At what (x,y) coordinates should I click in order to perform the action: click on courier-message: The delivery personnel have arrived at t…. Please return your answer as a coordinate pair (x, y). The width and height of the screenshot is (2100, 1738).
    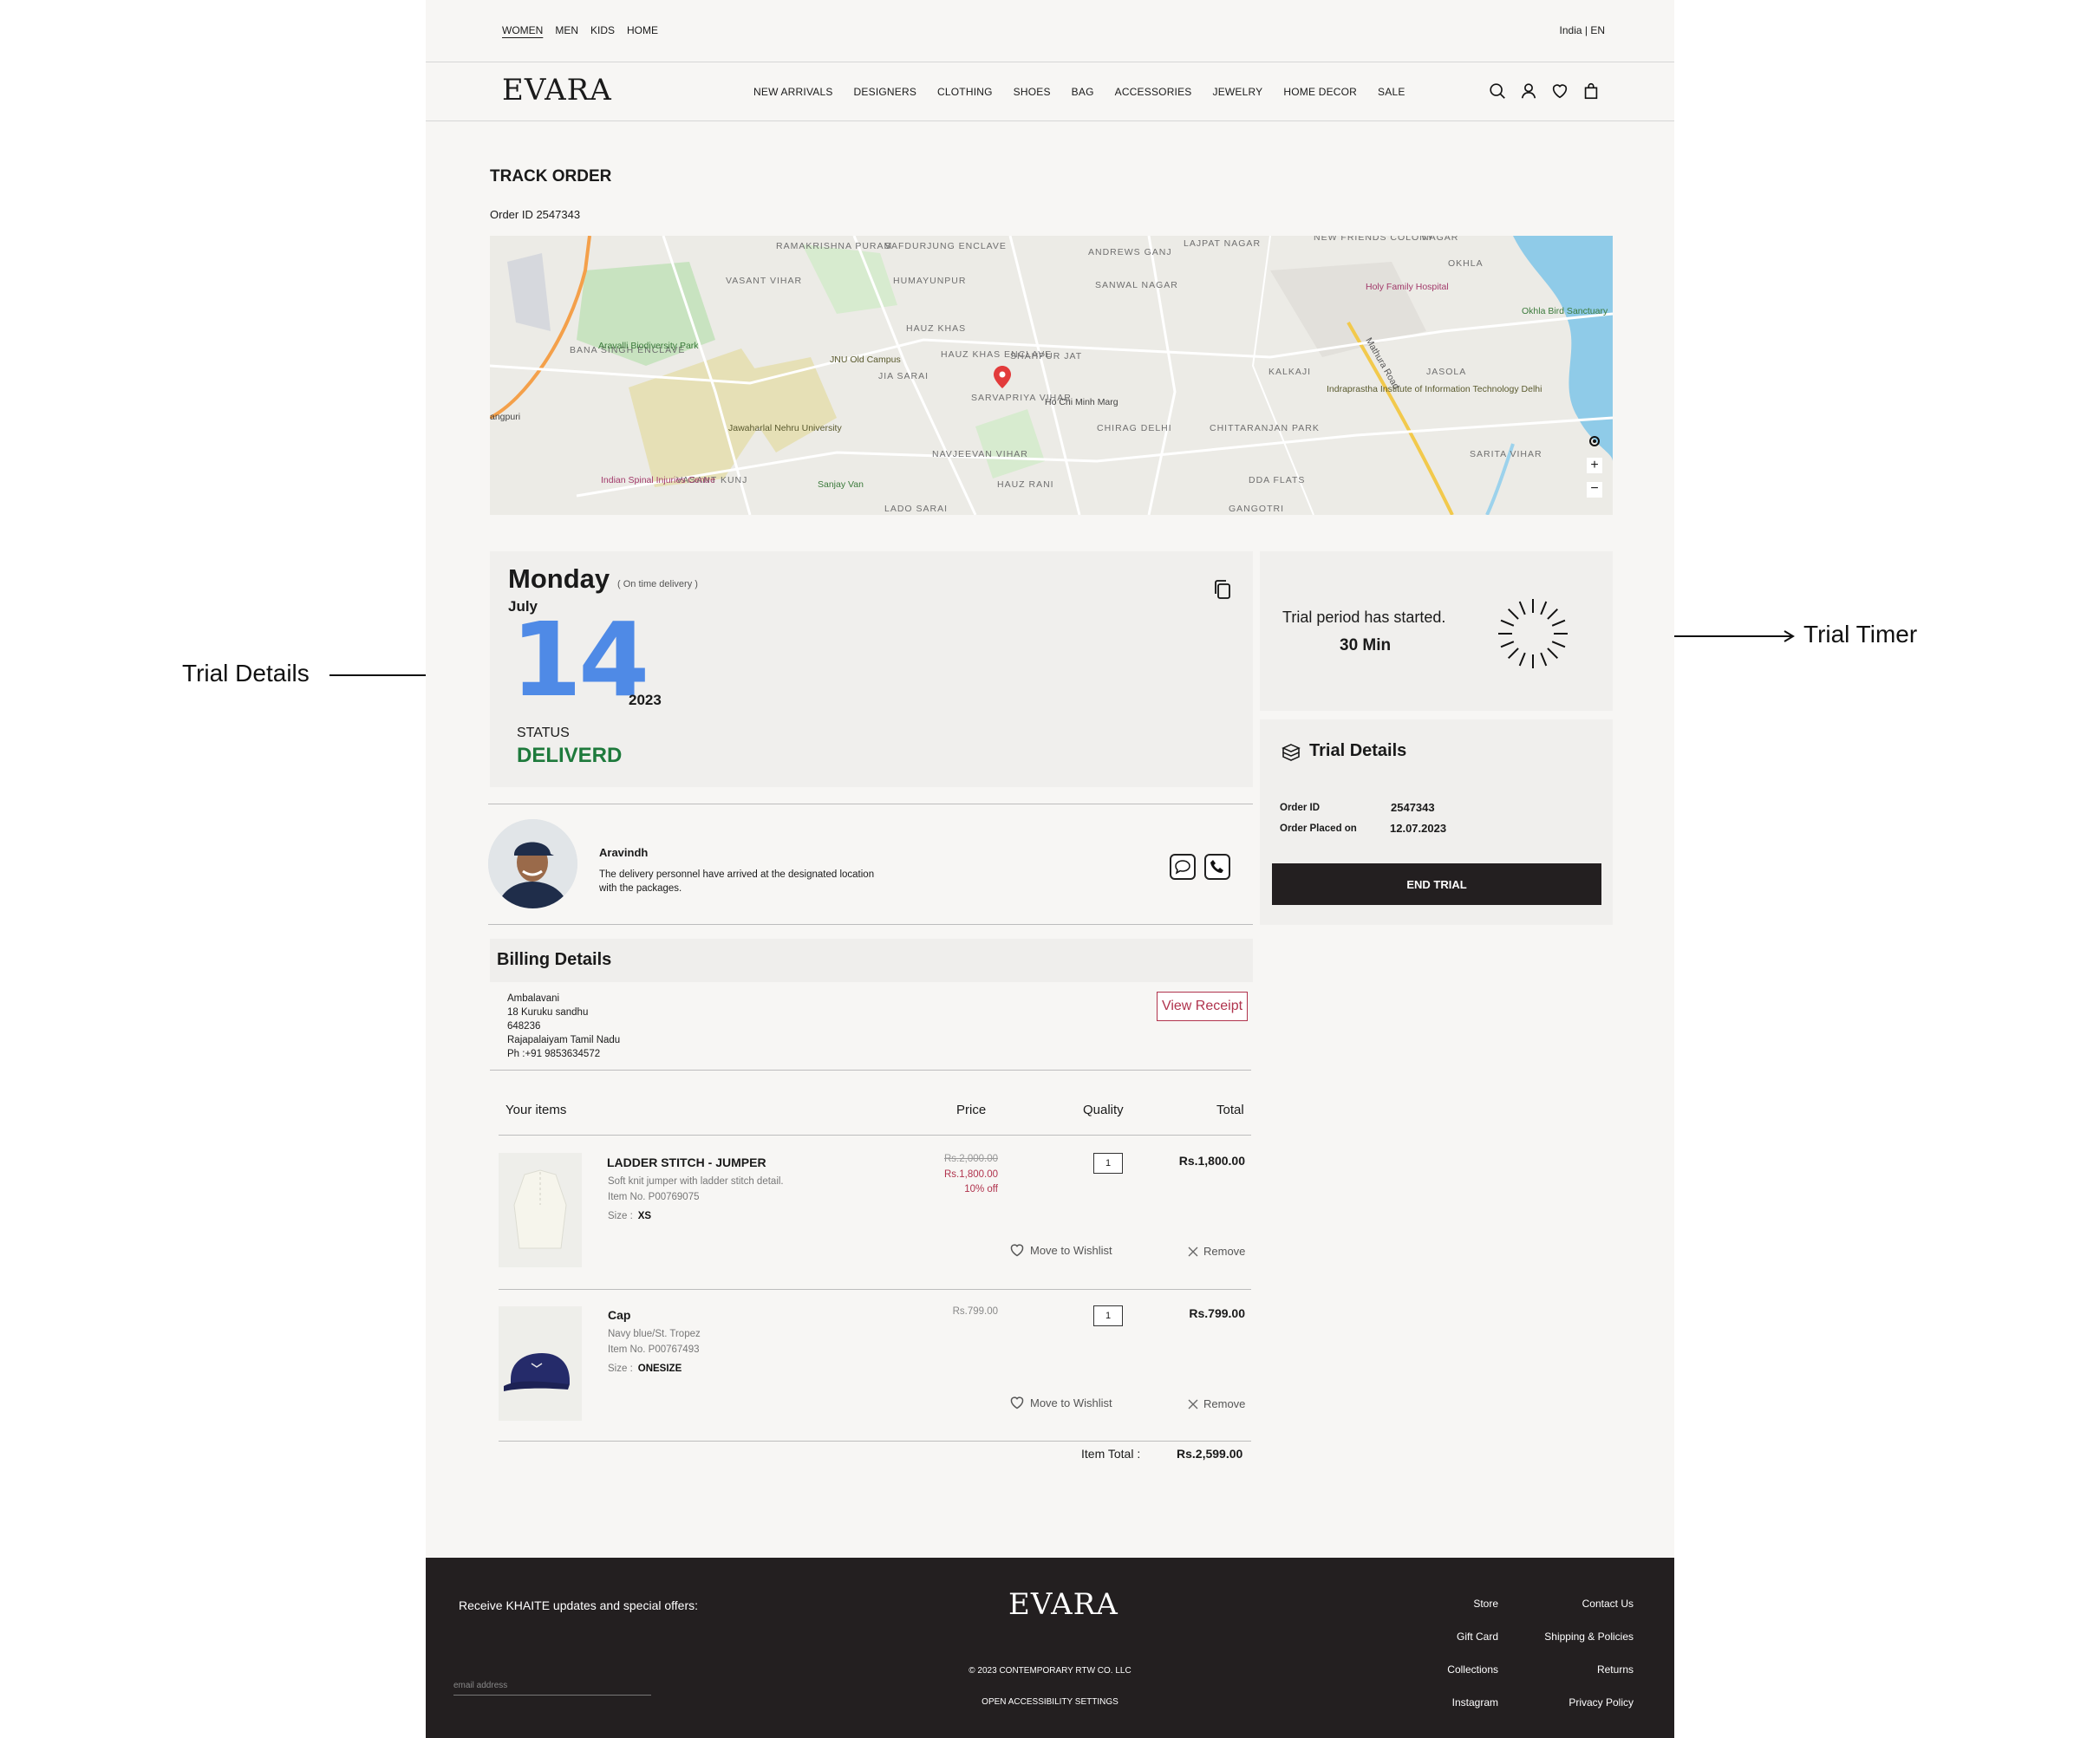
    Looking at the image, I should click on (737, 881).